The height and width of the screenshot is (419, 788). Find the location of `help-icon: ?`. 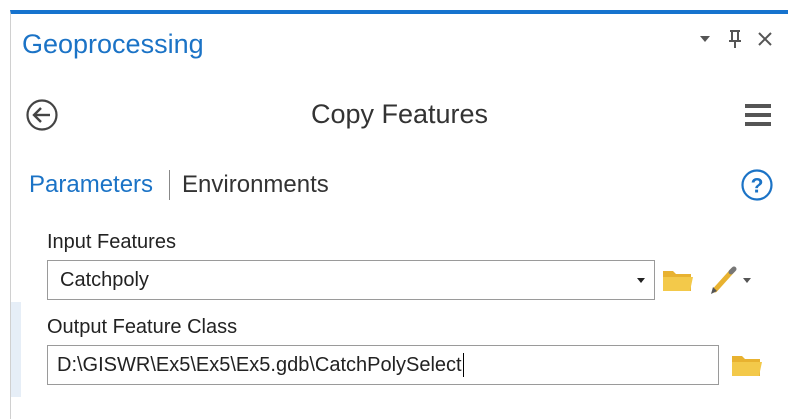

help-icon: ? is located at coordinates (757, 185).